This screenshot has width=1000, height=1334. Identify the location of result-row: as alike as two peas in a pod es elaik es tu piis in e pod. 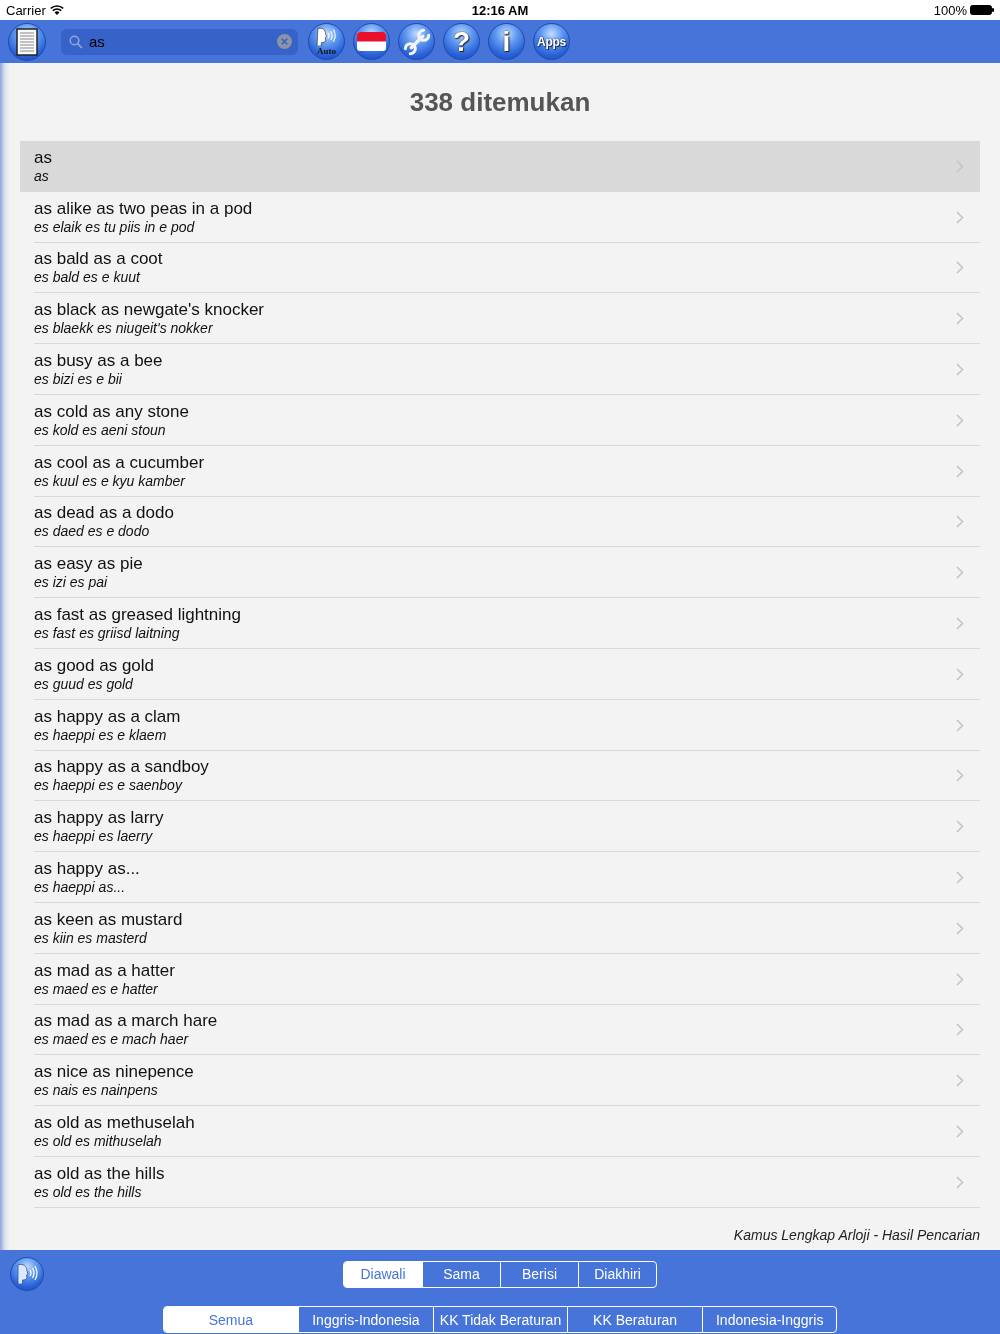
(500, 217).